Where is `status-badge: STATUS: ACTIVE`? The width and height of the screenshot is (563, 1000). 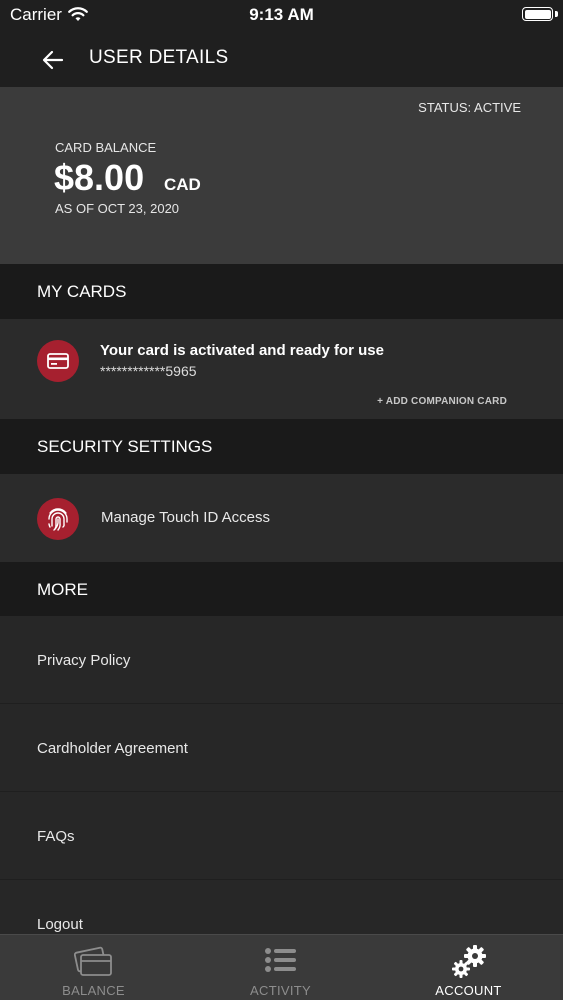 status-badge: STATUS: ACTIVE is located at coordinates (469, 107).